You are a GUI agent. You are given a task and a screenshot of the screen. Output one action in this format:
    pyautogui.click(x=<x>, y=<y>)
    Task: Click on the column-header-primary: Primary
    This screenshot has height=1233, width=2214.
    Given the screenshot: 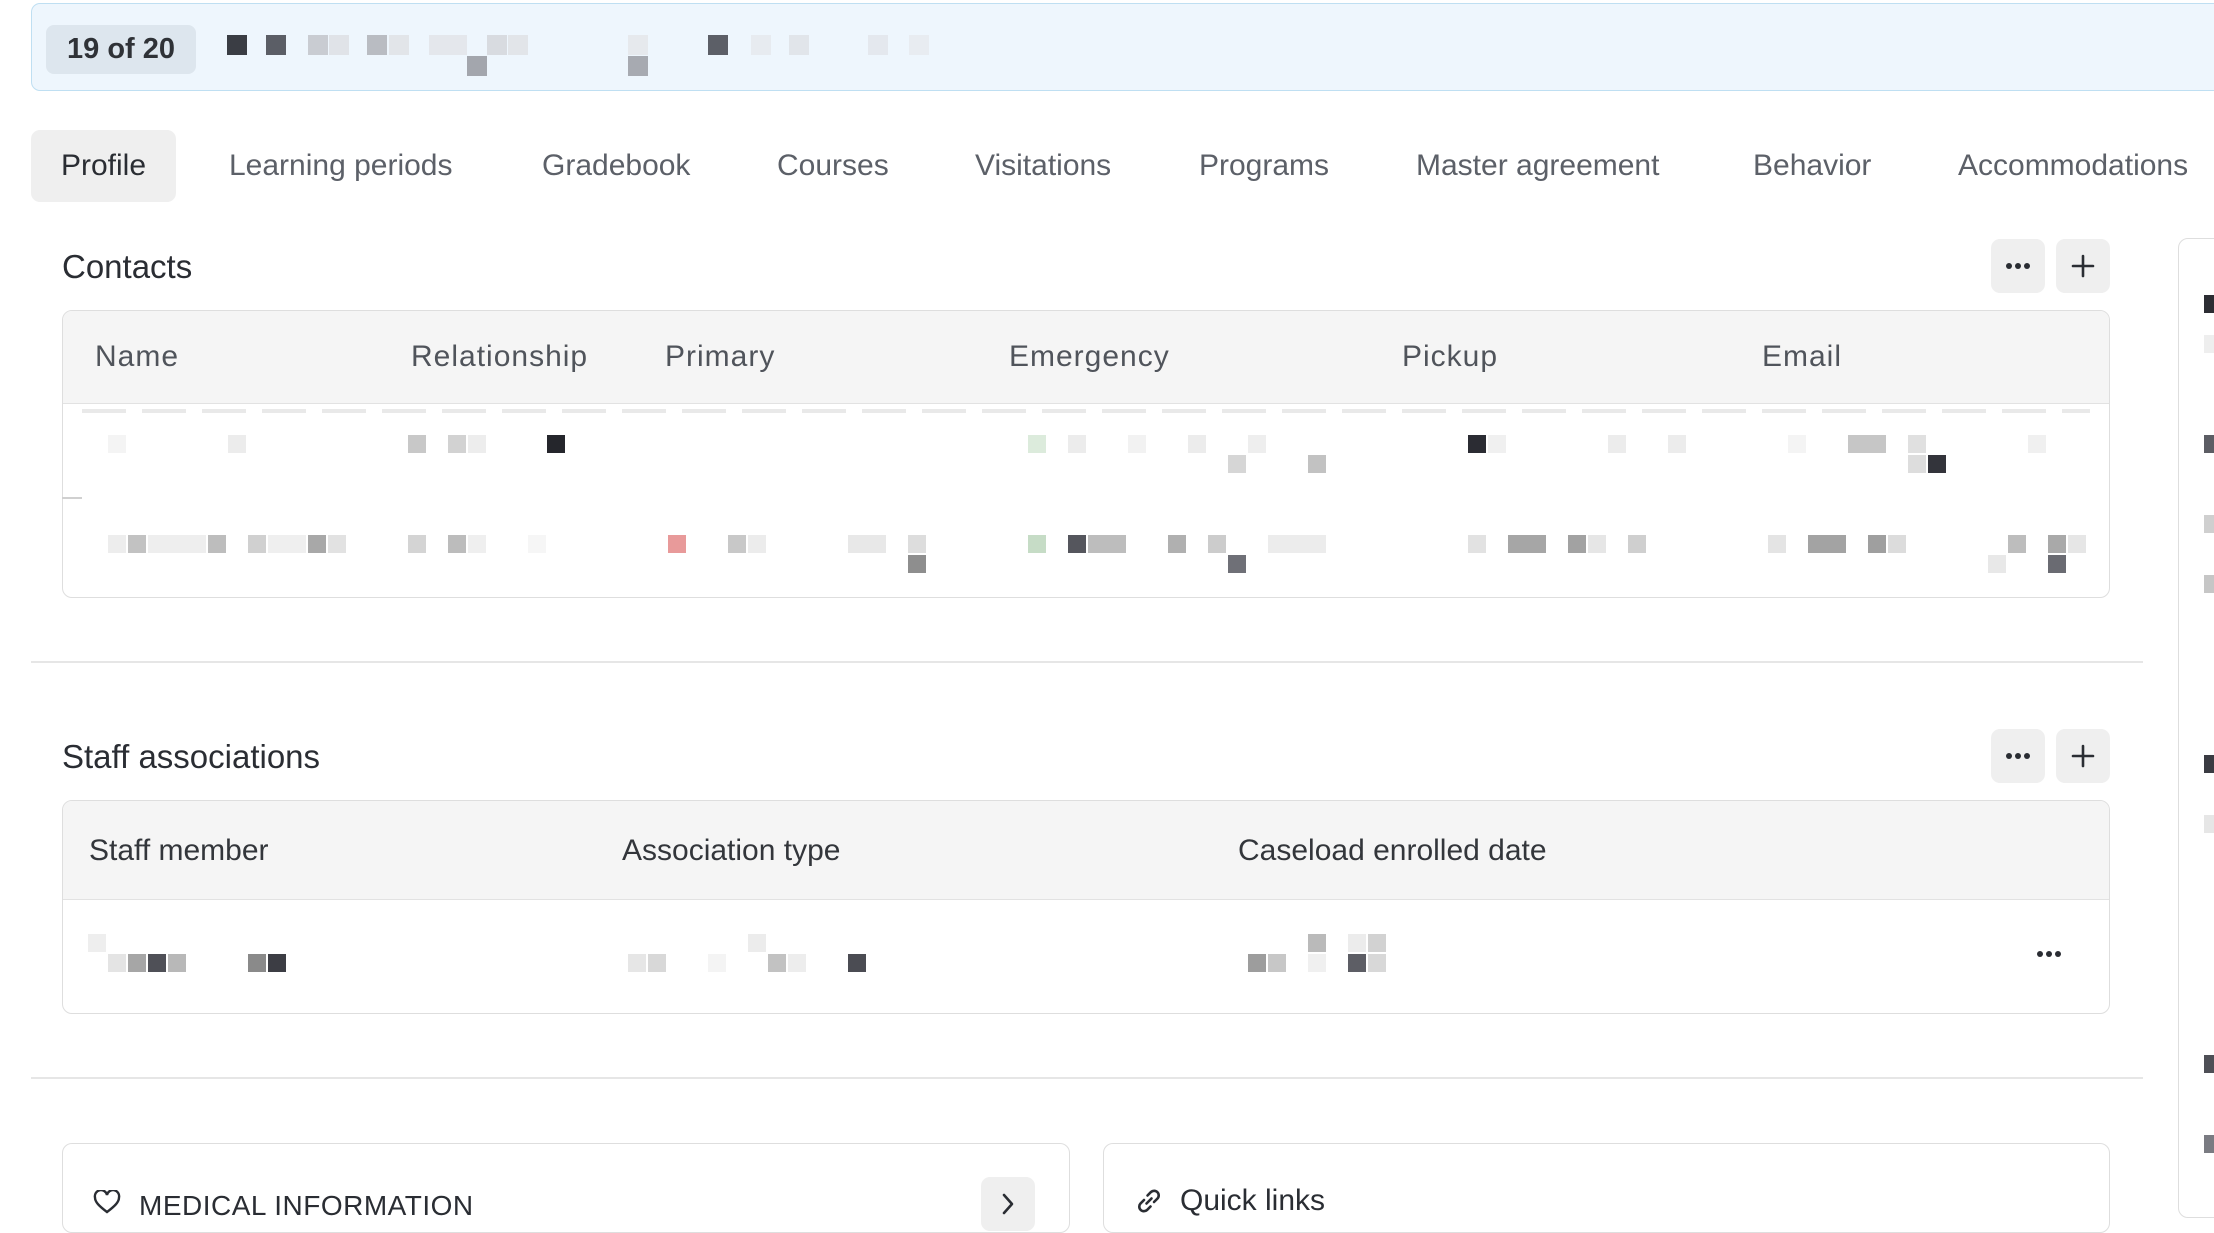 What is the action you would take?
    pyautogui.click(x=720, y=357)
    